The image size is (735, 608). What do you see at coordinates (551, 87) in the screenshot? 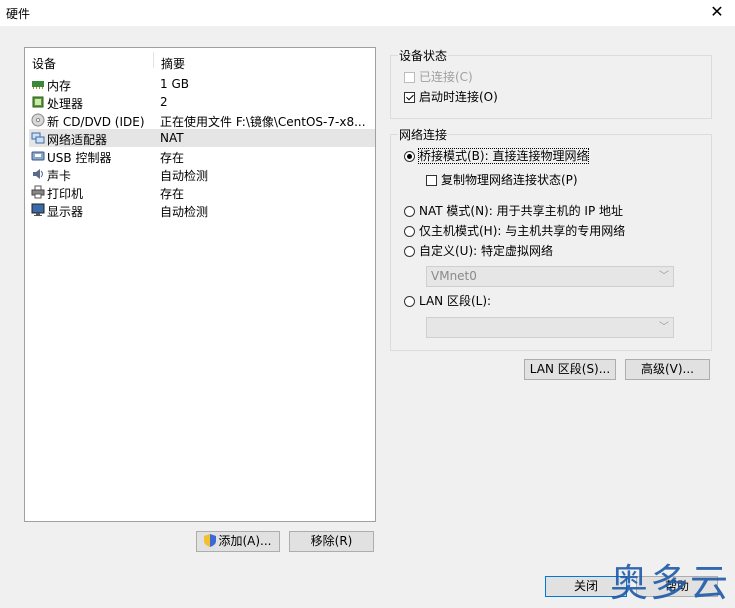
I see `device-status-group` at bounding box center [551, 87].